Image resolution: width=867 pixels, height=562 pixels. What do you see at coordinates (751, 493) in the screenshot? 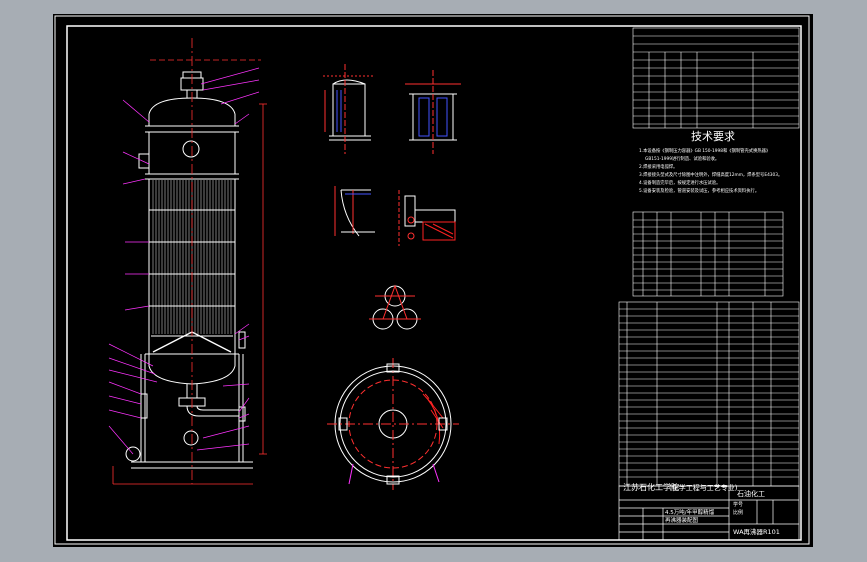
I see `title-company: 石油化工` at bounding box center [751, 493].